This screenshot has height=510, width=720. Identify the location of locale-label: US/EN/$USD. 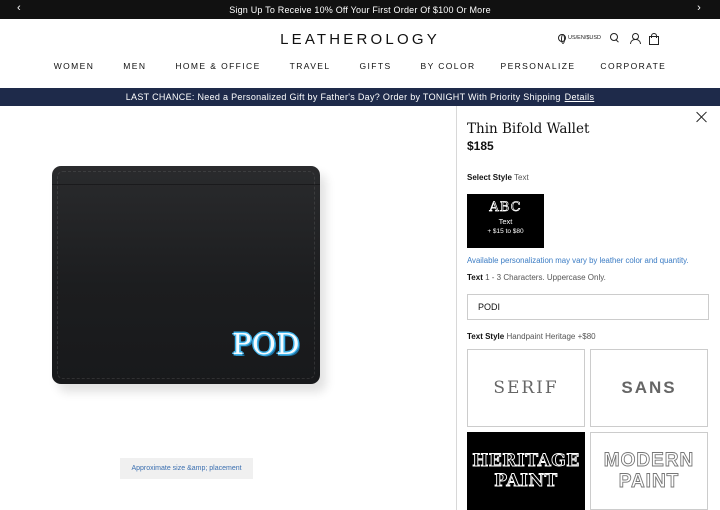
(584, 38).